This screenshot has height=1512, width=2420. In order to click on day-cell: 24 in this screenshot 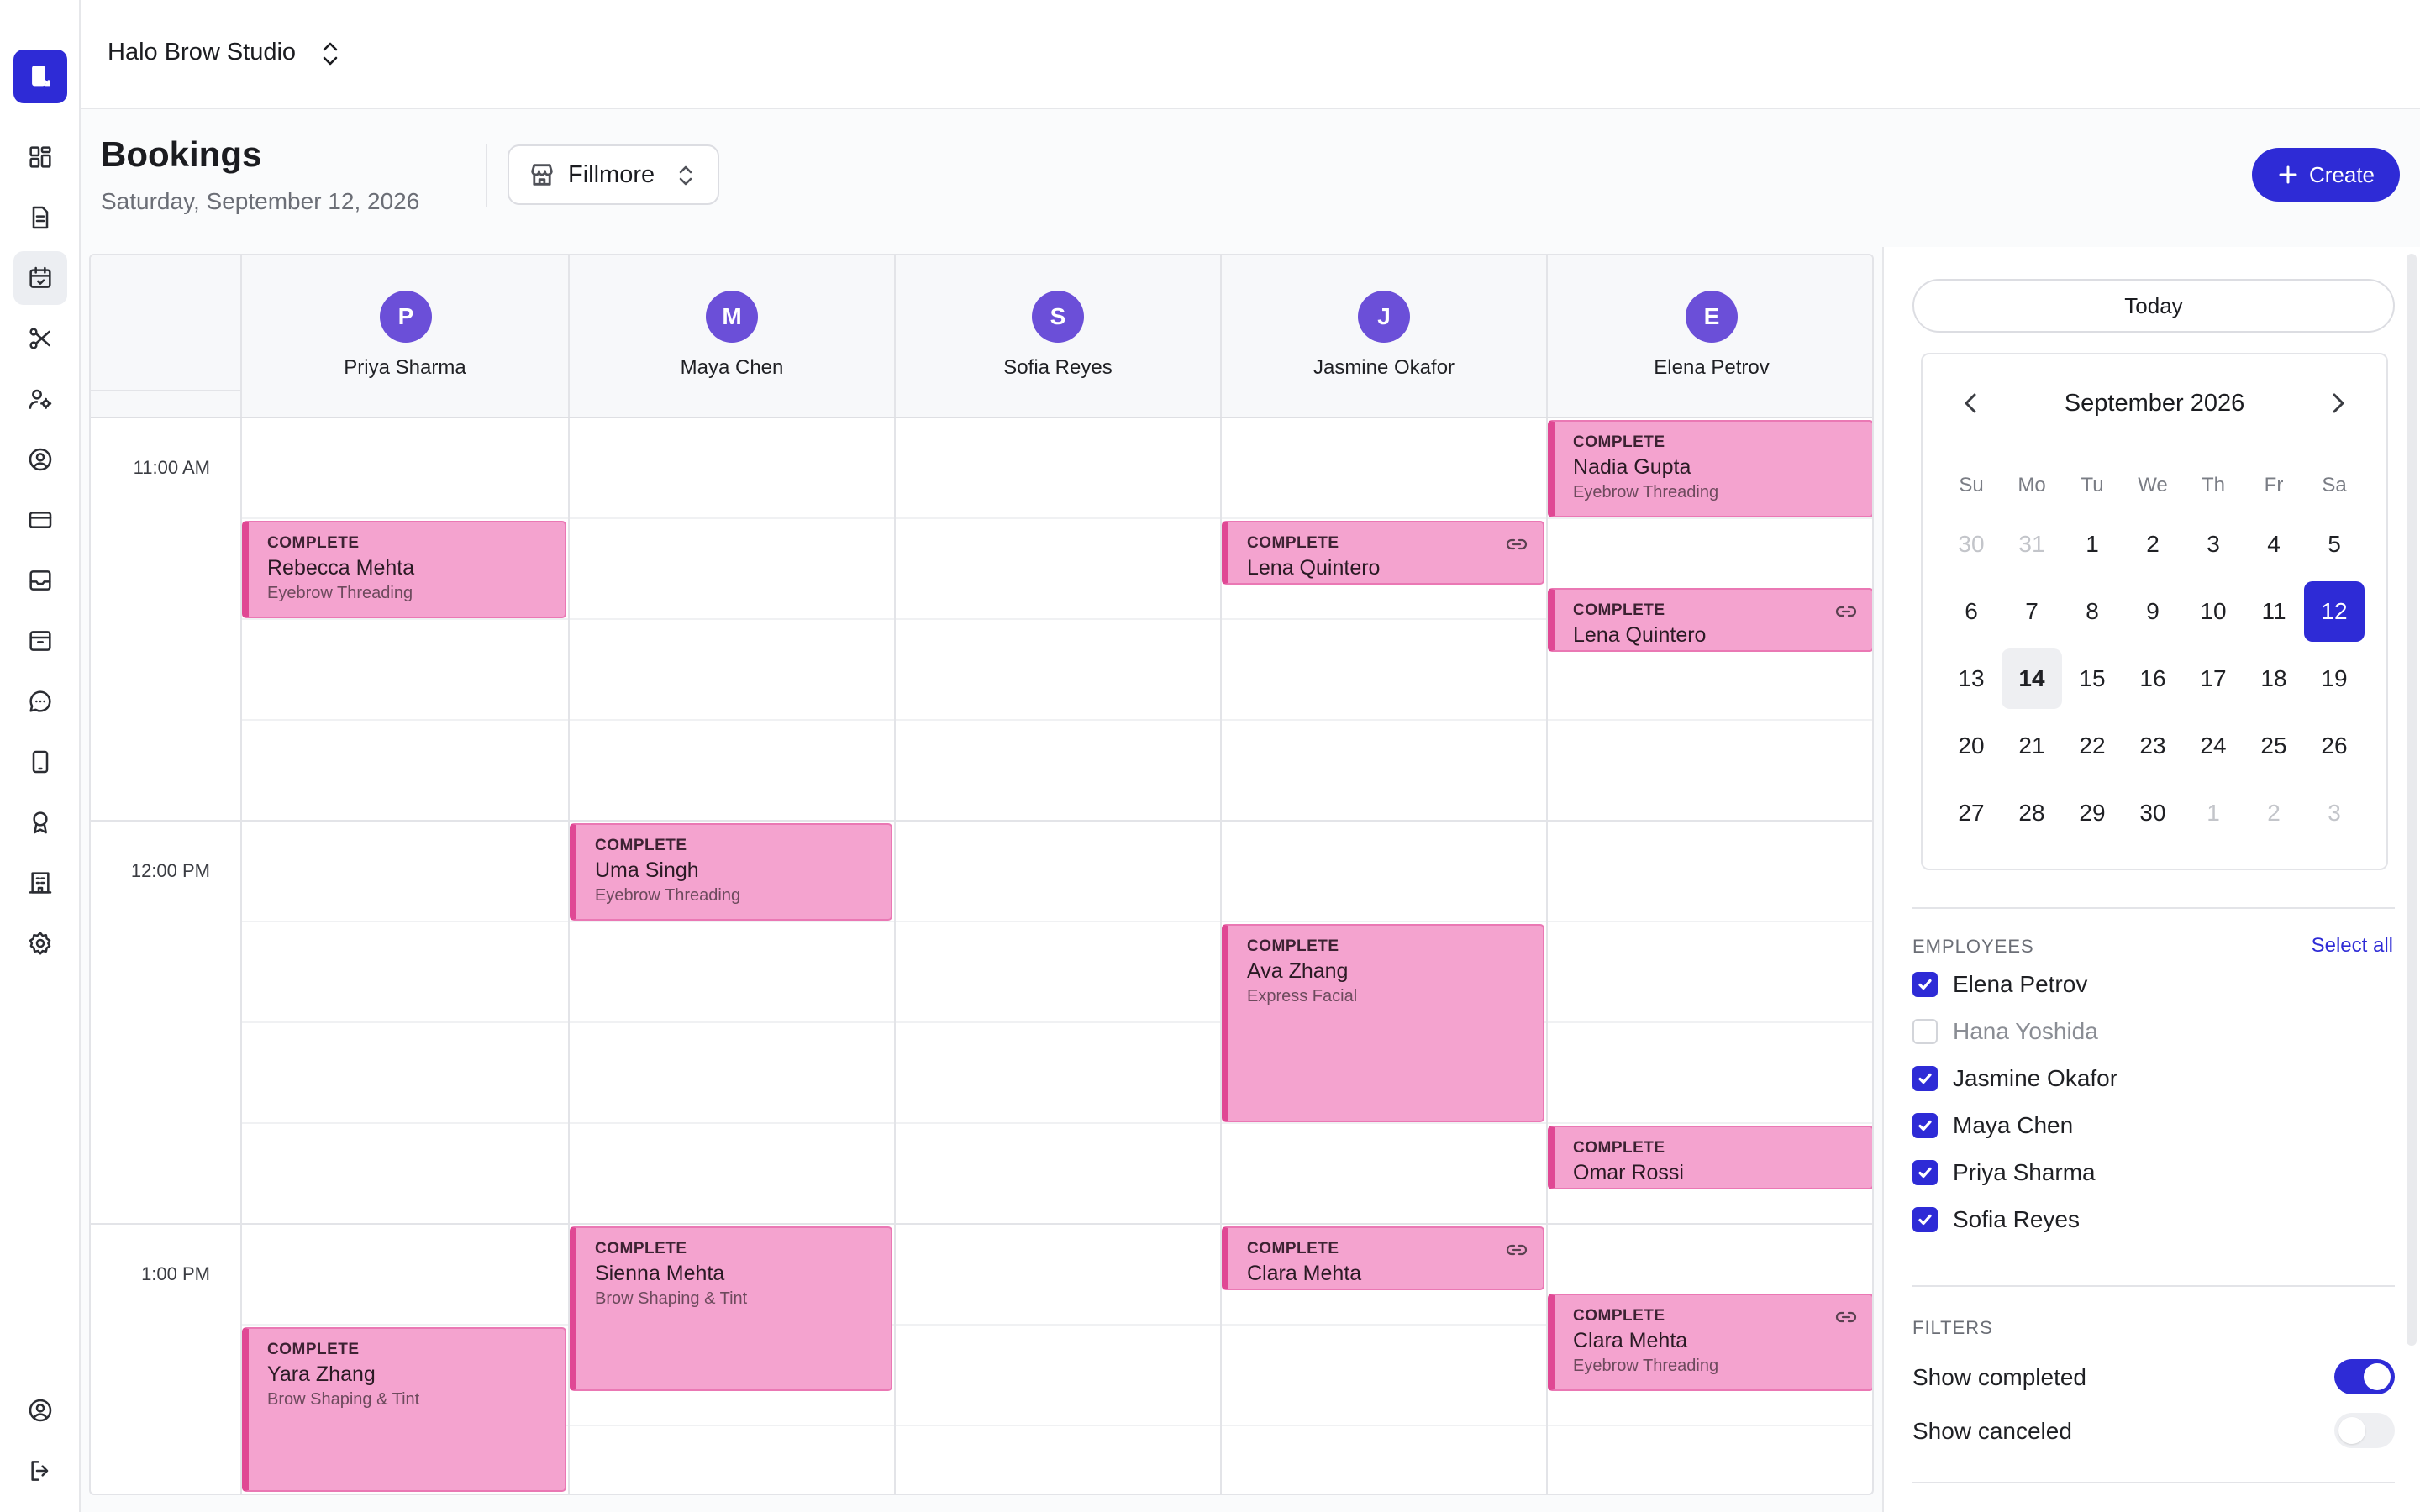, I will do `click(2213, 746)`.